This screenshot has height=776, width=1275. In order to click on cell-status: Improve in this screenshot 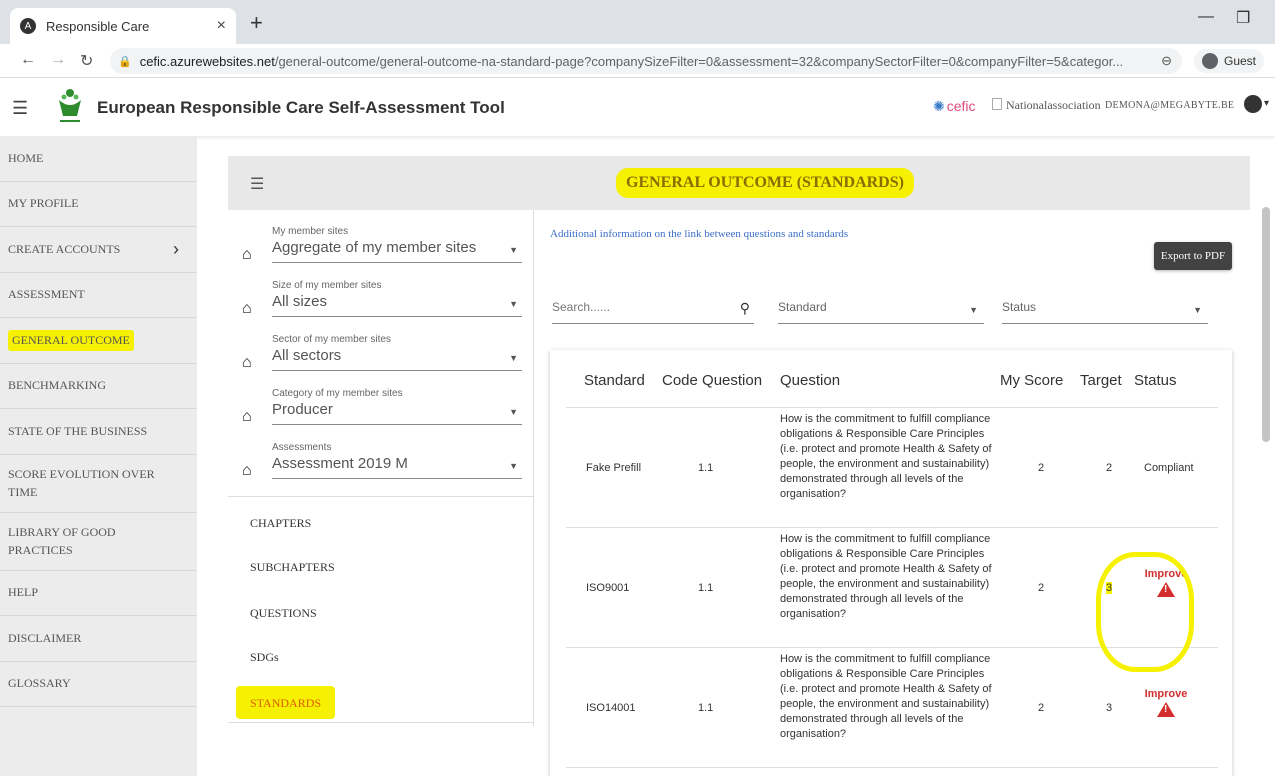, I will do `click(1166, 702)`.